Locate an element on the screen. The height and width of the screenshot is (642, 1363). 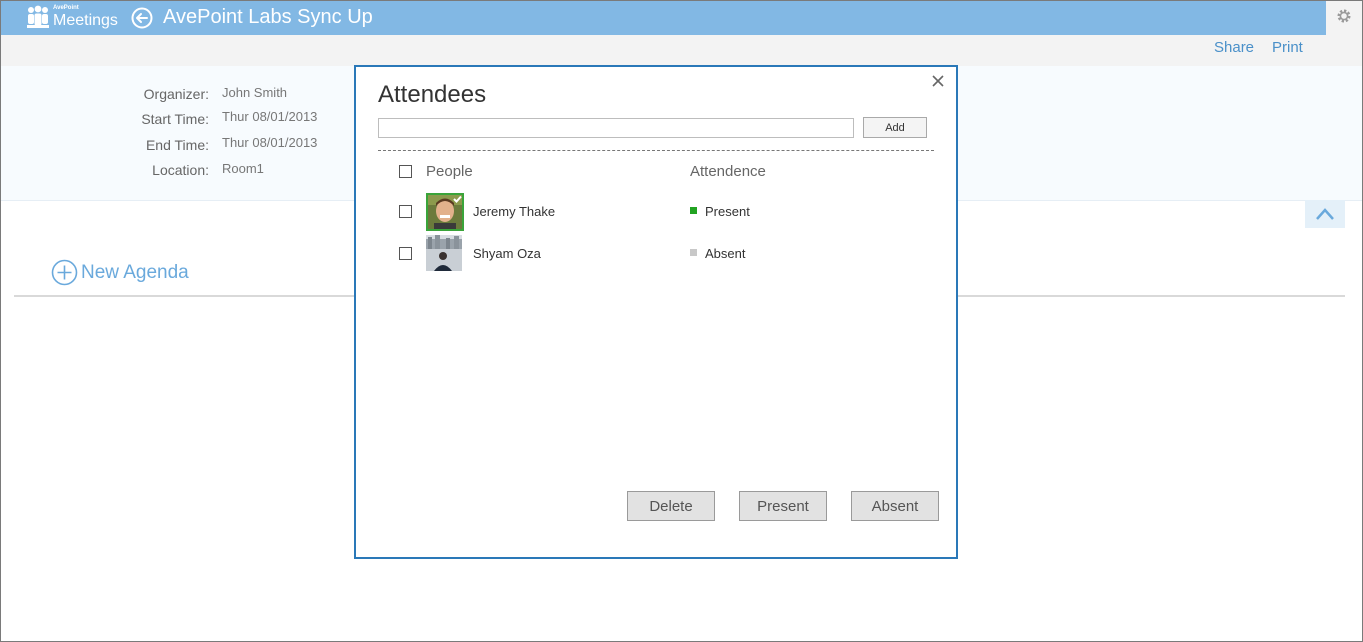
end-time-value: Thur 08/01/2013 is located at coordinates (270, 142).